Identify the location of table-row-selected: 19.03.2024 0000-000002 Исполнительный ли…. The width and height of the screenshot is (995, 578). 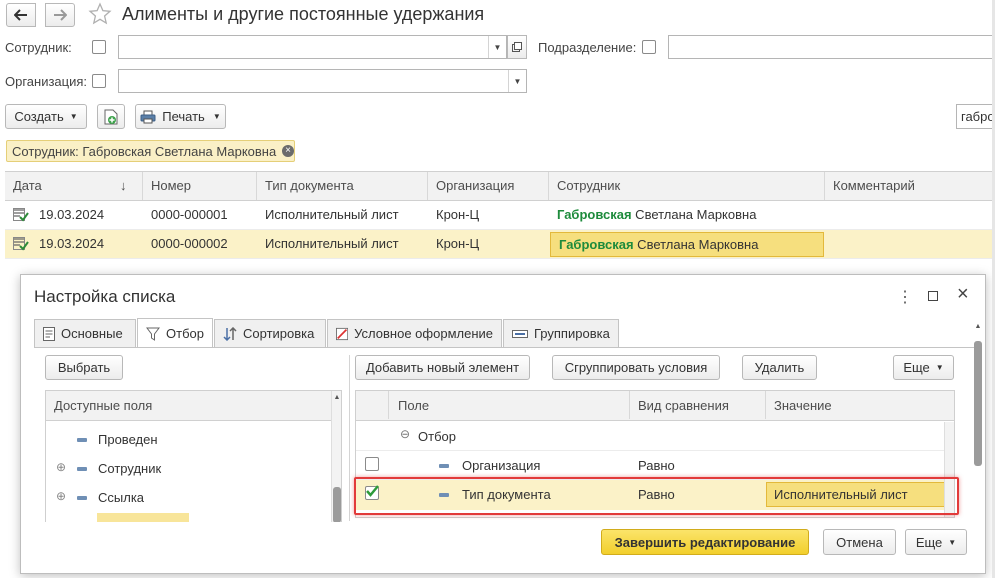
(500, 244).